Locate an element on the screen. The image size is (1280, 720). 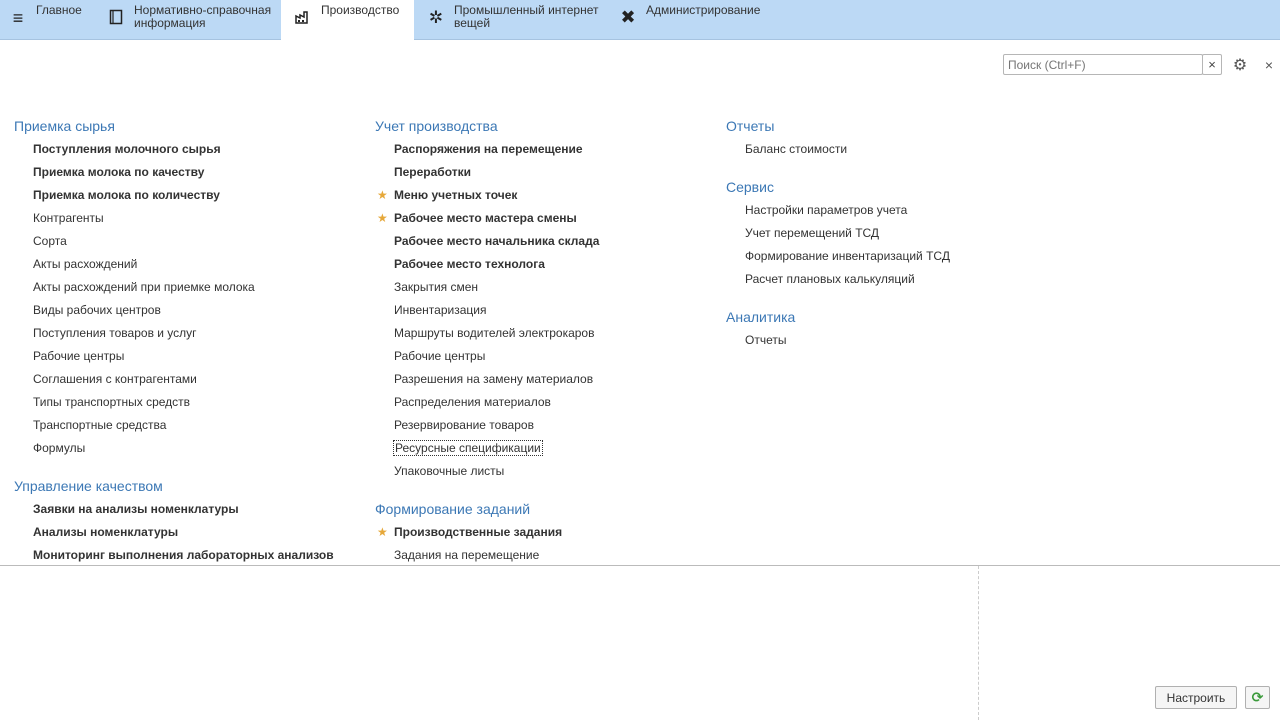
group-title: Отчеты is located at coordinates (876, 126).